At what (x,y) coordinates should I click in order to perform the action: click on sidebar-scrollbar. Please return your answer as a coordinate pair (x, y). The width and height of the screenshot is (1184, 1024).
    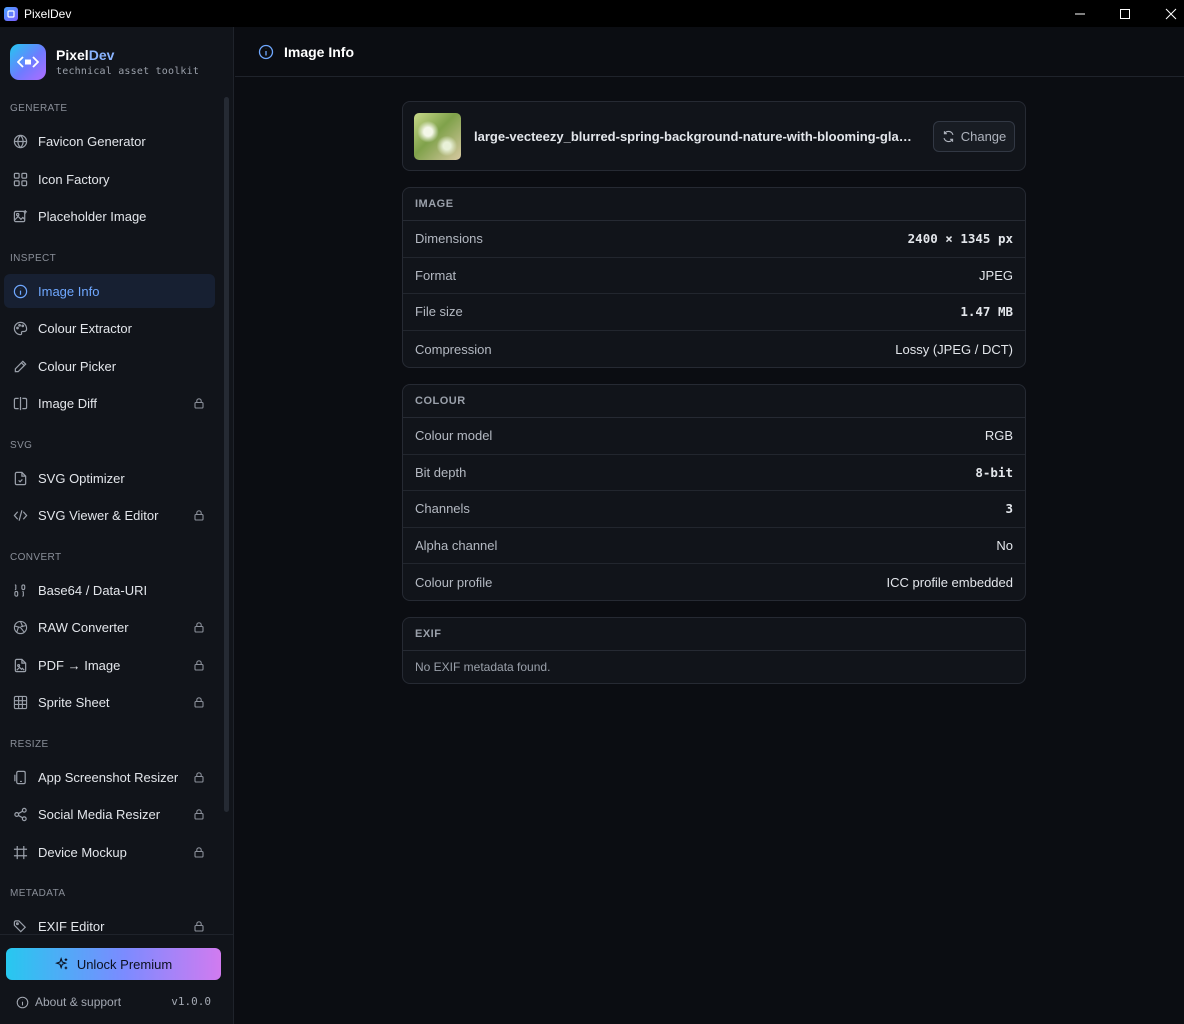
    Looking at the image, I should click on (226, 454).